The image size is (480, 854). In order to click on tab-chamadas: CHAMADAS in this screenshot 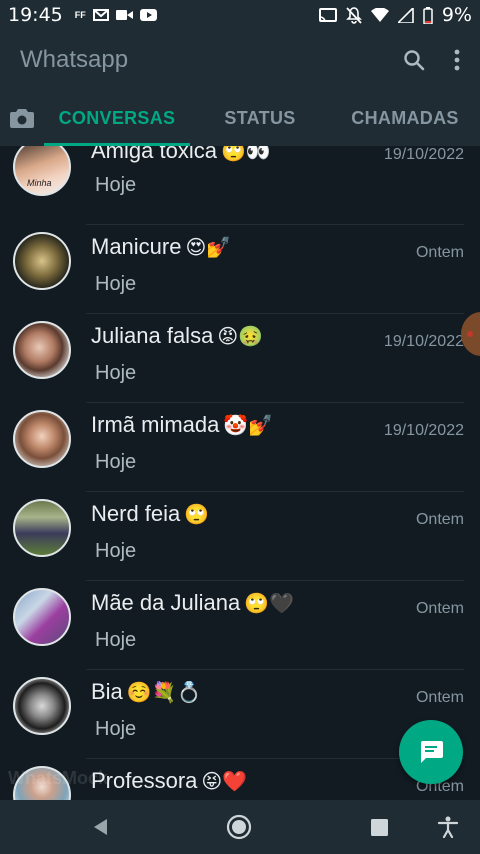, I will do `click(405, 118)`.